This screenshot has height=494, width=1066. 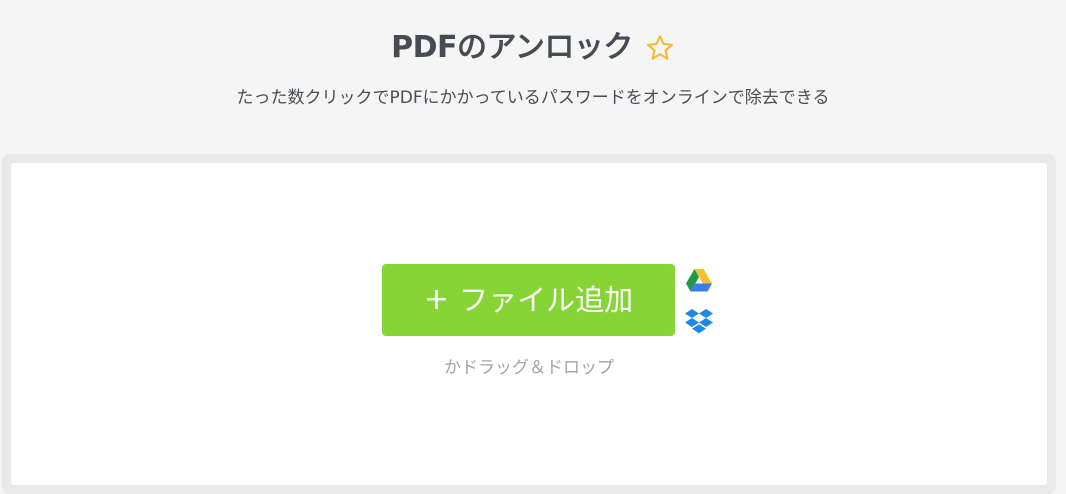 What do you see at coordinates (660, 48) in the screenshot?
I see `star-icon` at bounding box center [660, 48].